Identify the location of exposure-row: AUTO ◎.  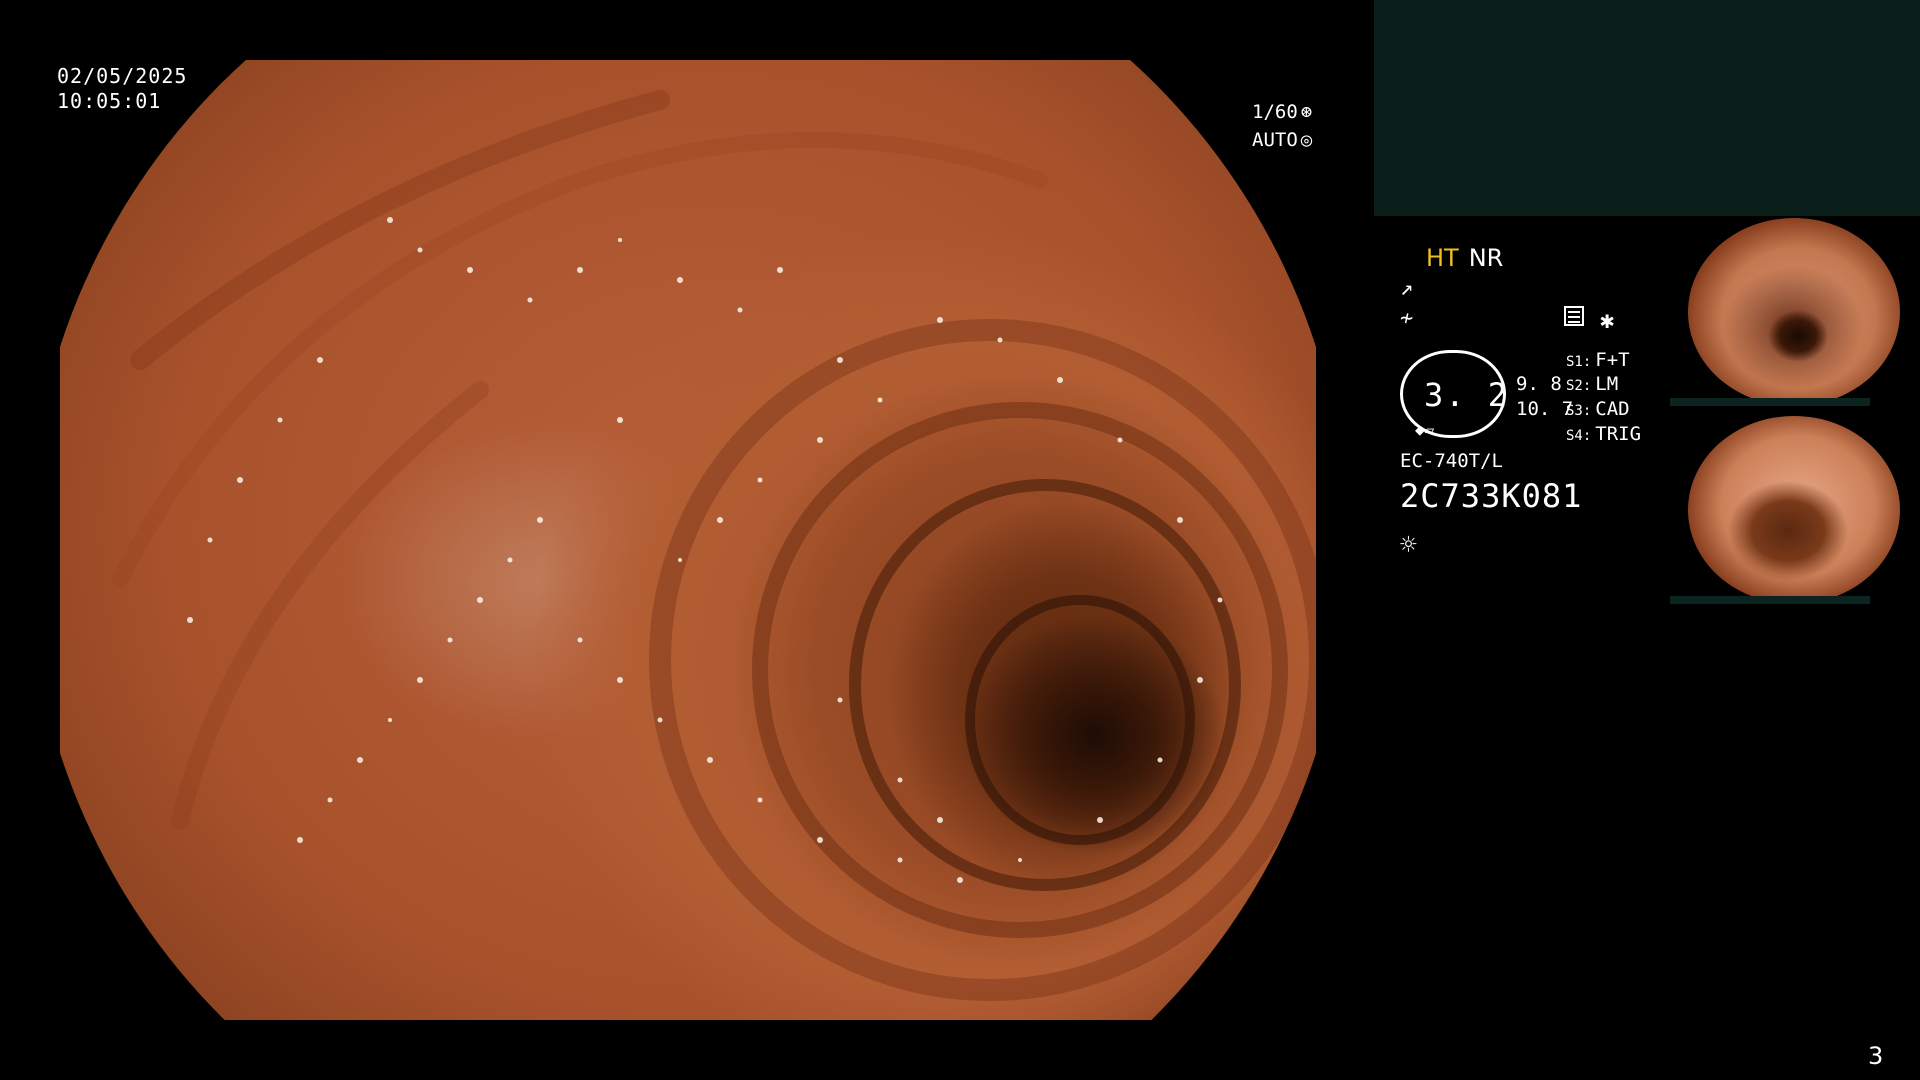
(1282, 140).